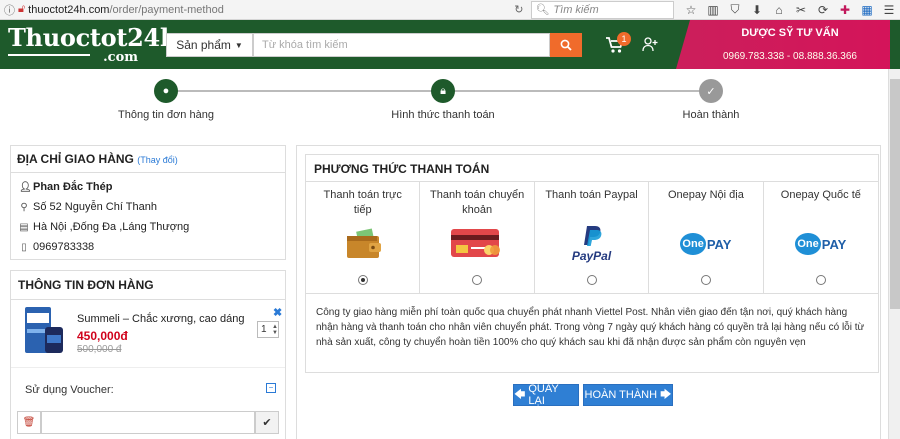 The image size is (900, 439). I want to click on panel-title: PHƯƠNG THỨC THANH TOÁN, so click(402, 169).